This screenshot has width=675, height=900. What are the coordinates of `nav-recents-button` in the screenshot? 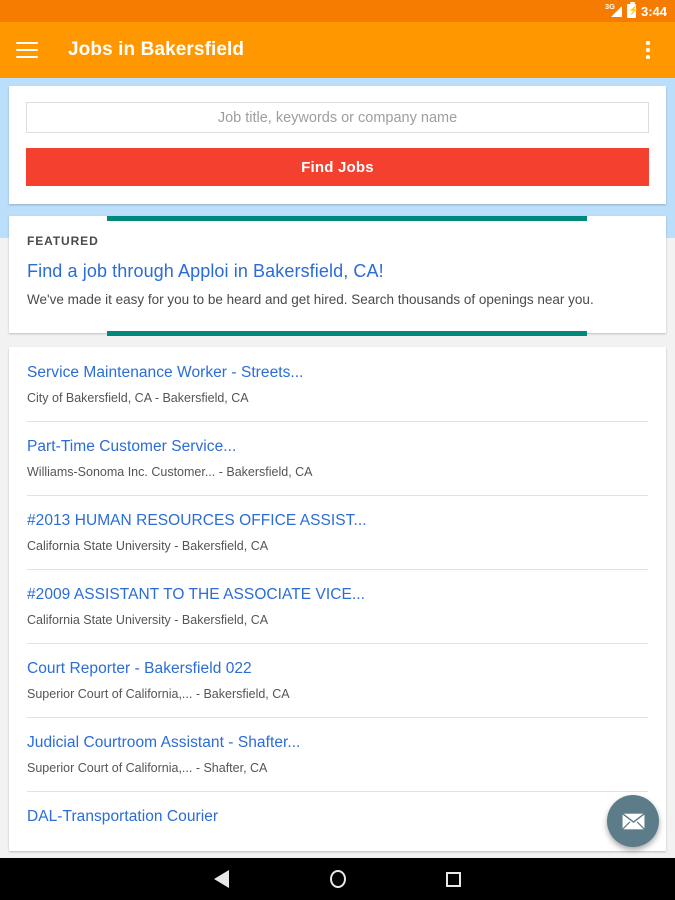 It's located at (454, 879).